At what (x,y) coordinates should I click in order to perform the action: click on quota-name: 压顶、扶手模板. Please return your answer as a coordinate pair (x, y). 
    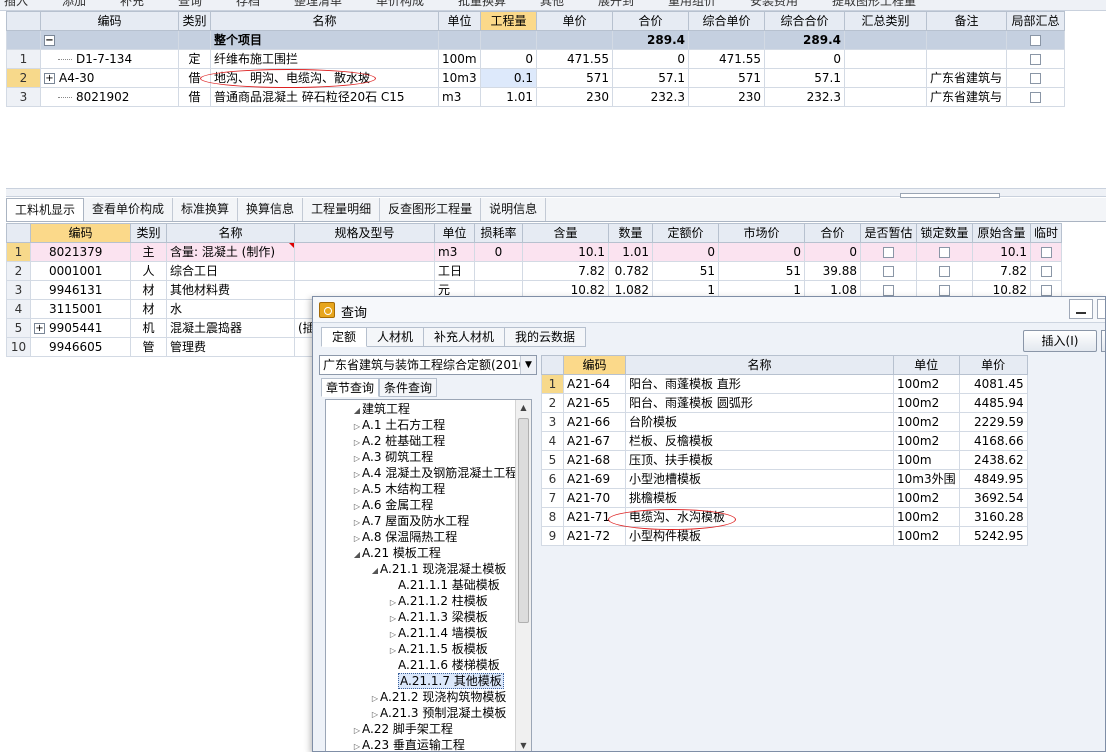
    Looking at the image, I should click on (759, 460).